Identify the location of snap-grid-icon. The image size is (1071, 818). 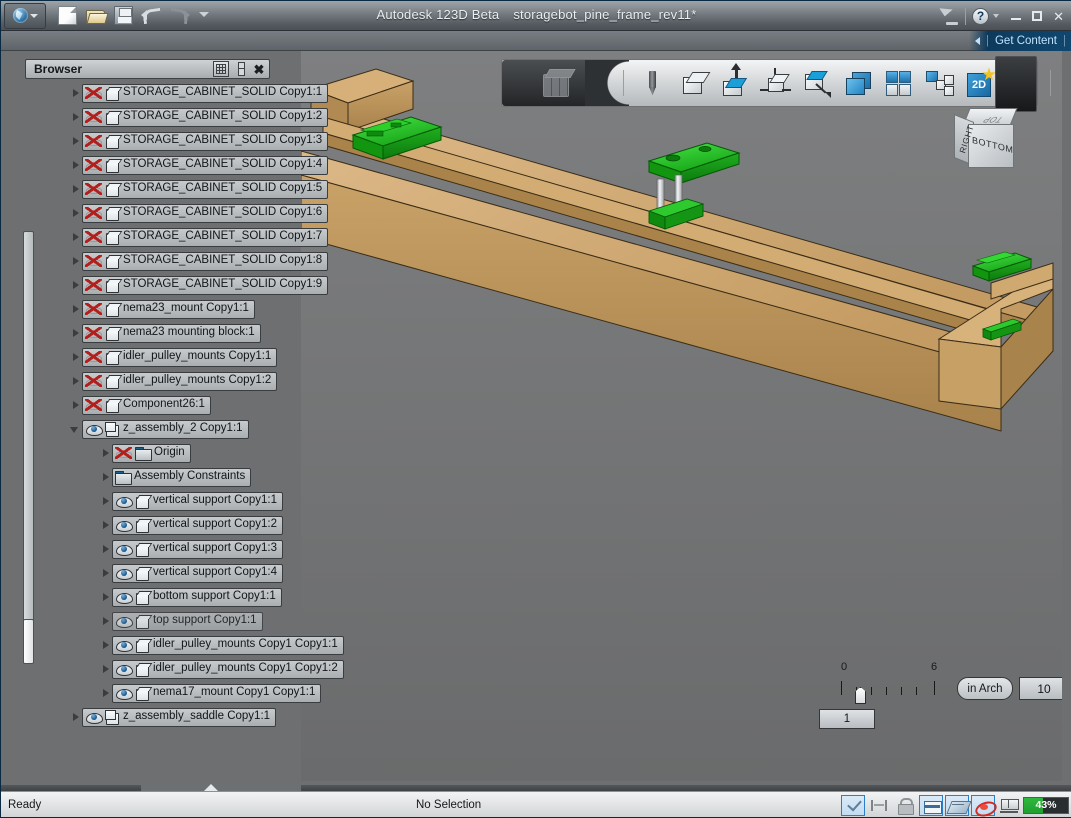
(931, 805).